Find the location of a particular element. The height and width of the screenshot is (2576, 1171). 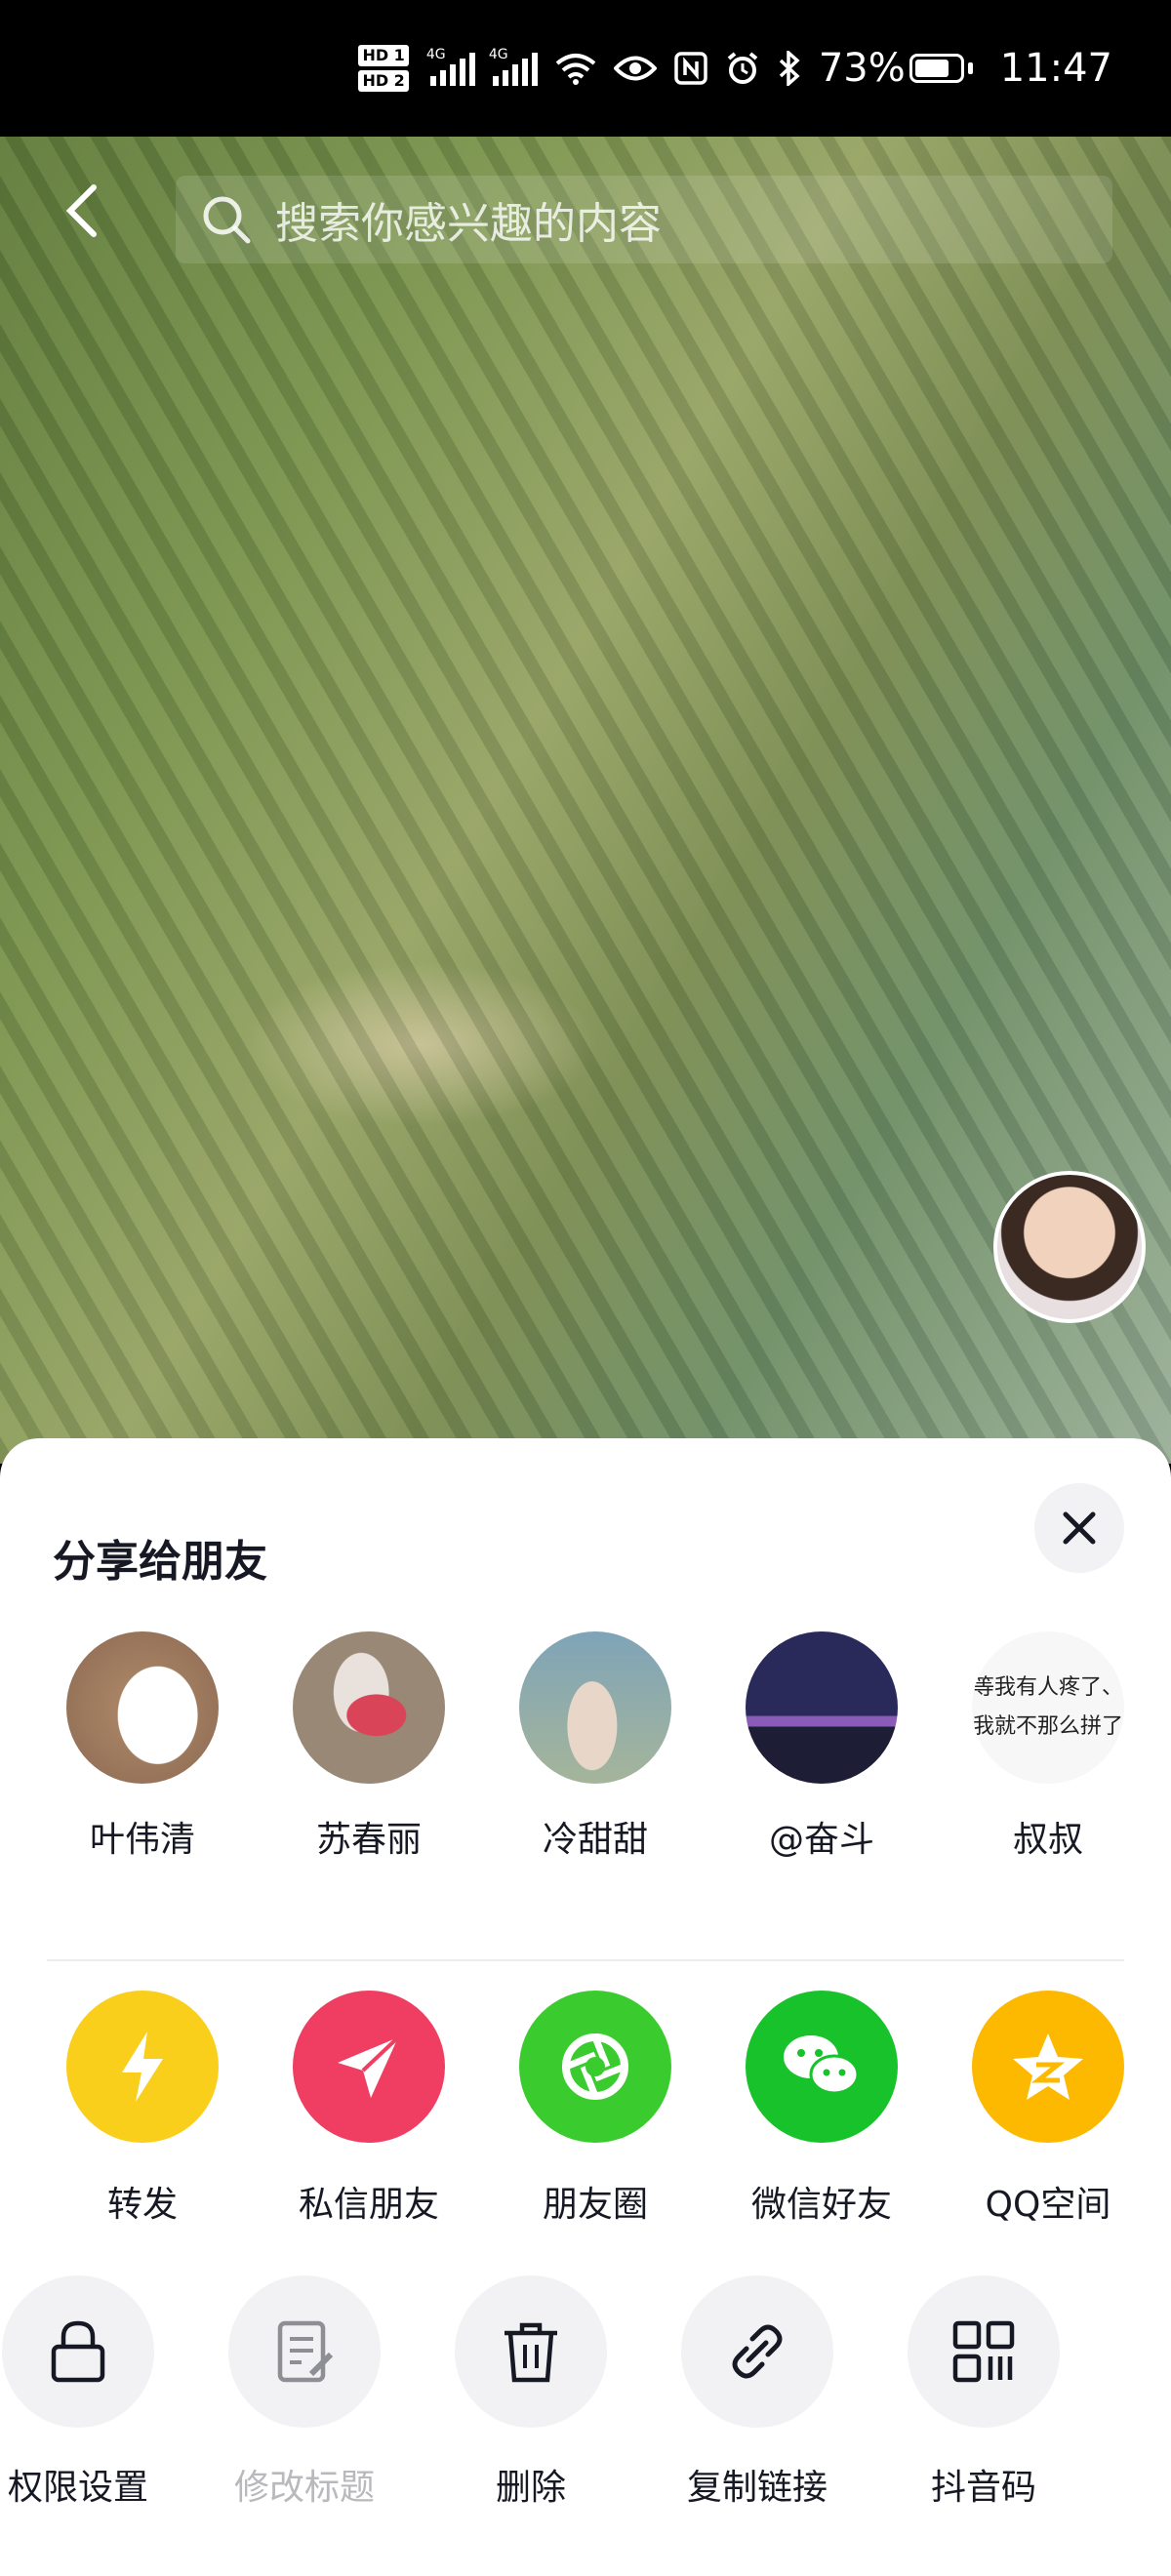

share-app-qzone: QQ空间 is located at coordinates (1048, 2109).